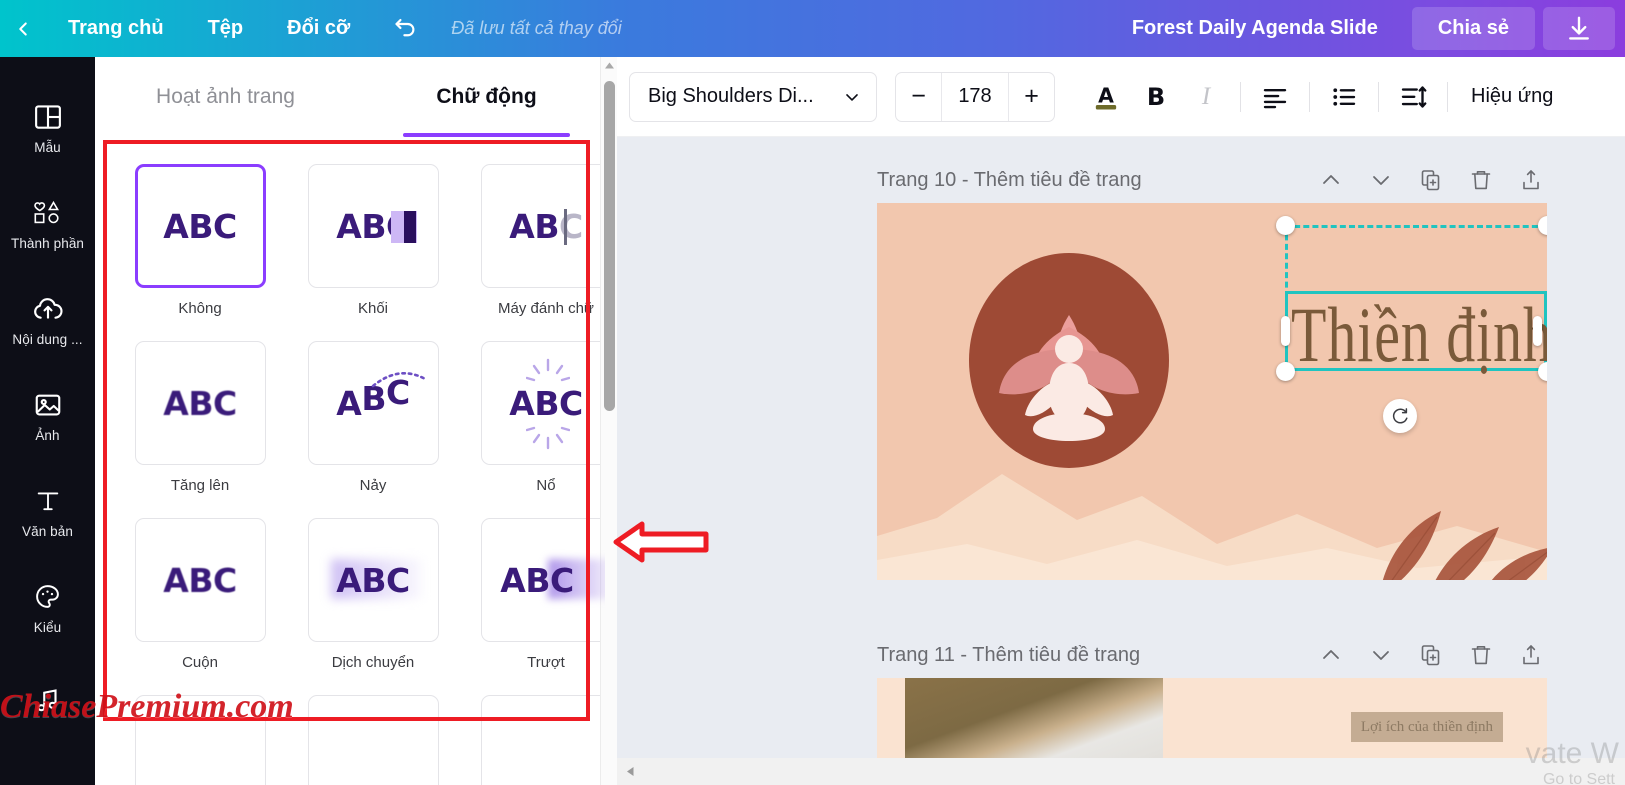 This screenshot has height=785, width=1625. Describe the element at coordinates (48, 213) in the screenshot. I see `shapes-elements-icon` at that location.